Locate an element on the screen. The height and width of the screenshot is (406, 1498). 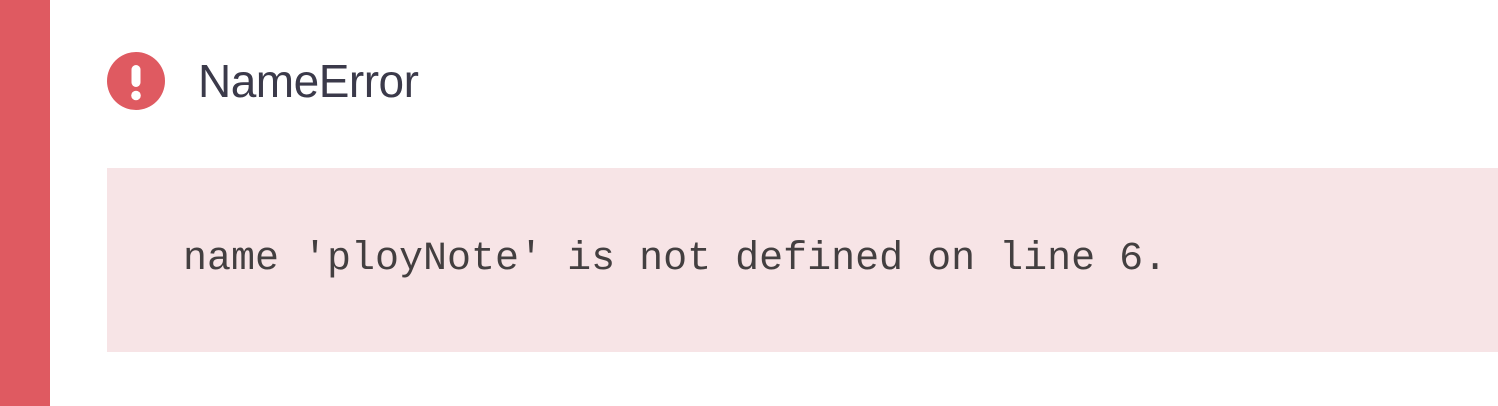
error-header: NameError is located at coordinates (263, 81).